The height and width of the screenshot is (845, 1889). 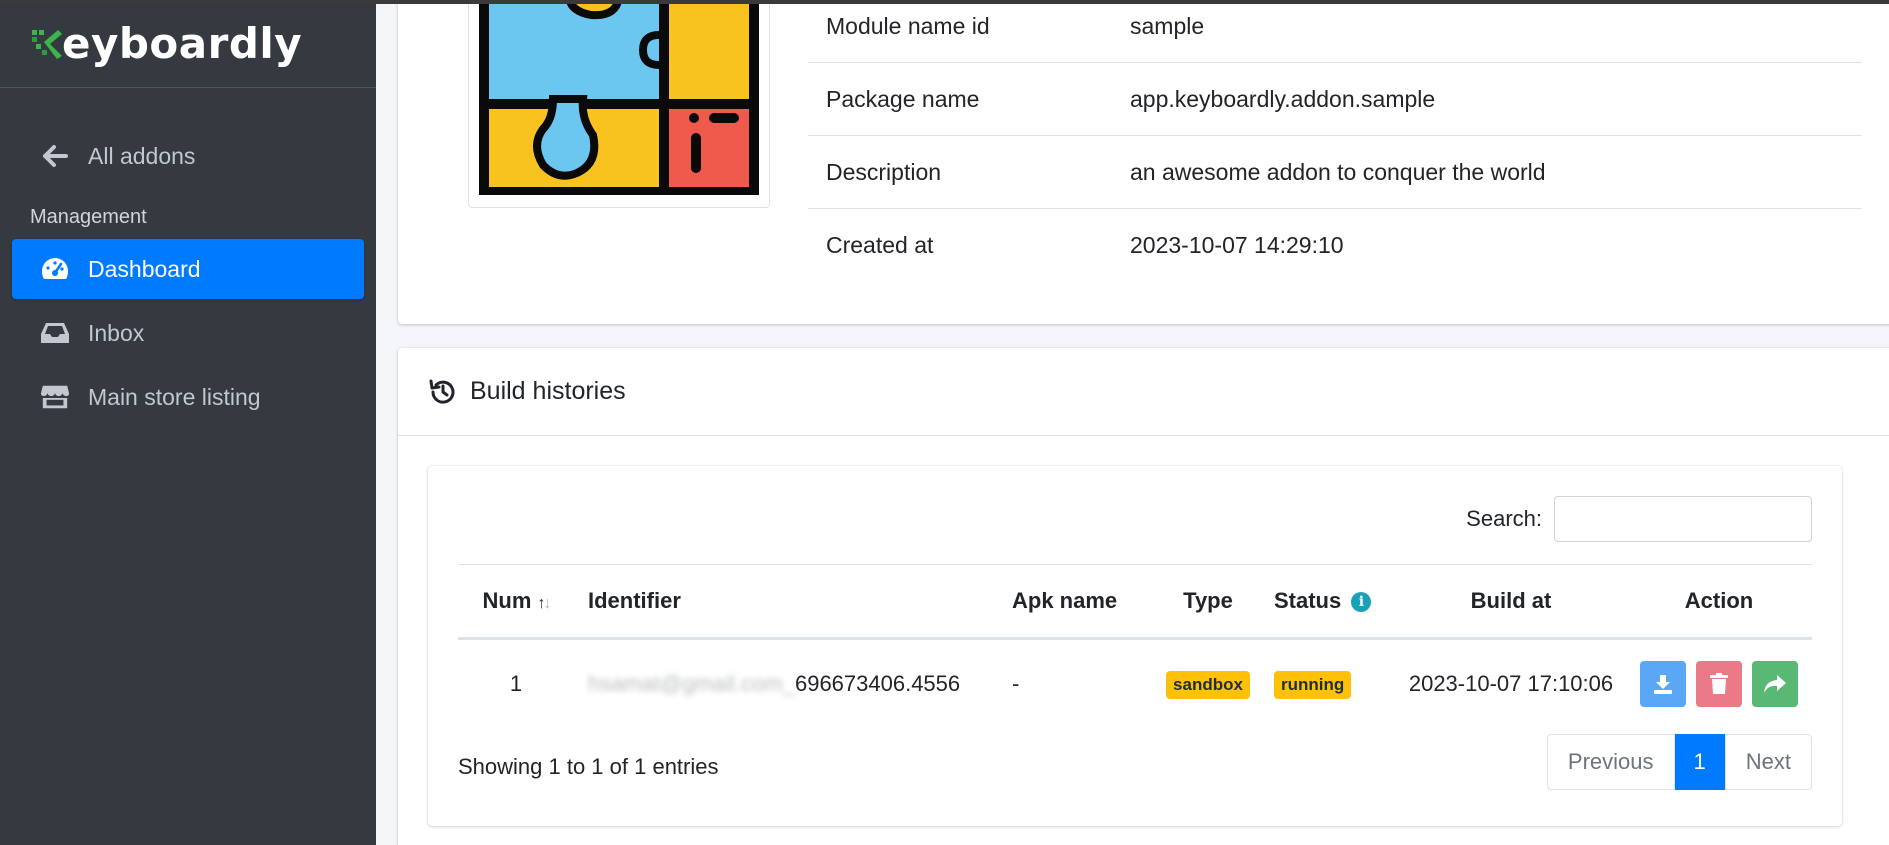 I want to click on download-icon, so click(x=1662, y=685).